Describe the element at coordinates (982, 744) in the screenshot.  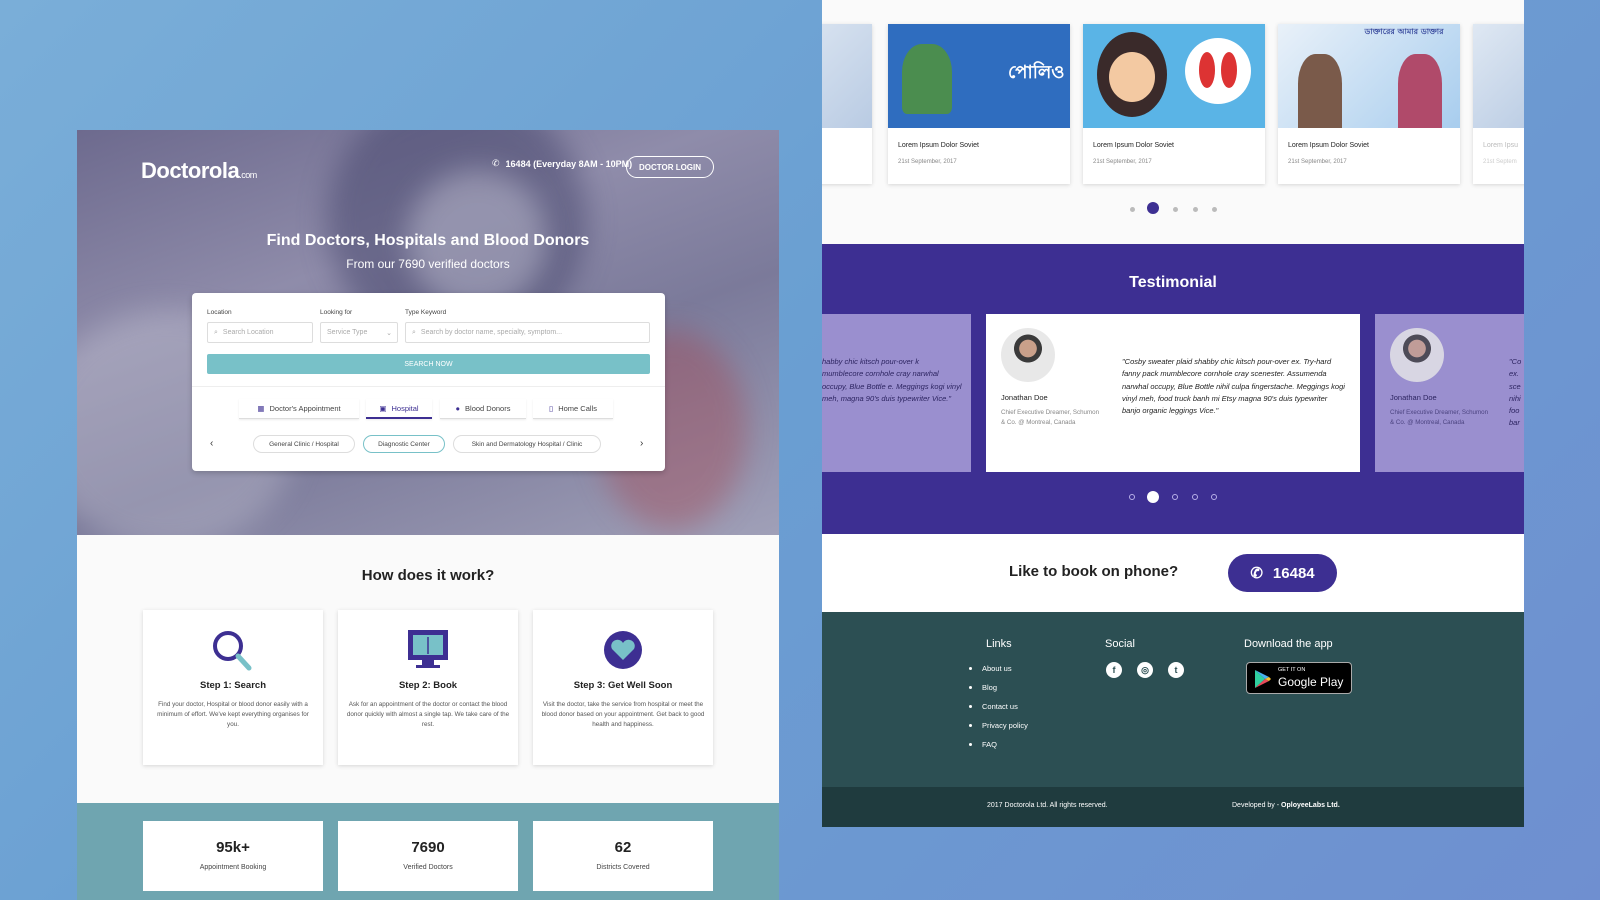
I see `footer-link-faq: FAQ` at that location.